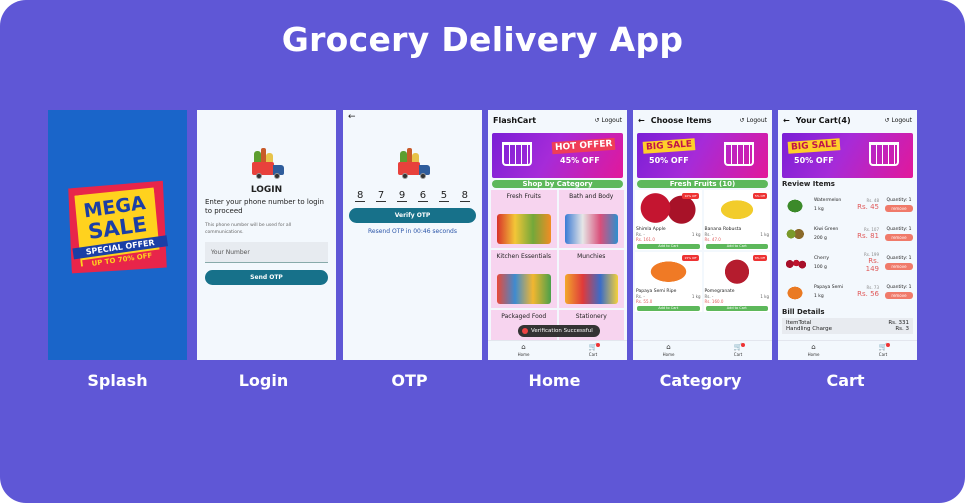  Describe the element at coordinates (736, 270) in the screenshot. I see `product-image: 8% Off` at that location.